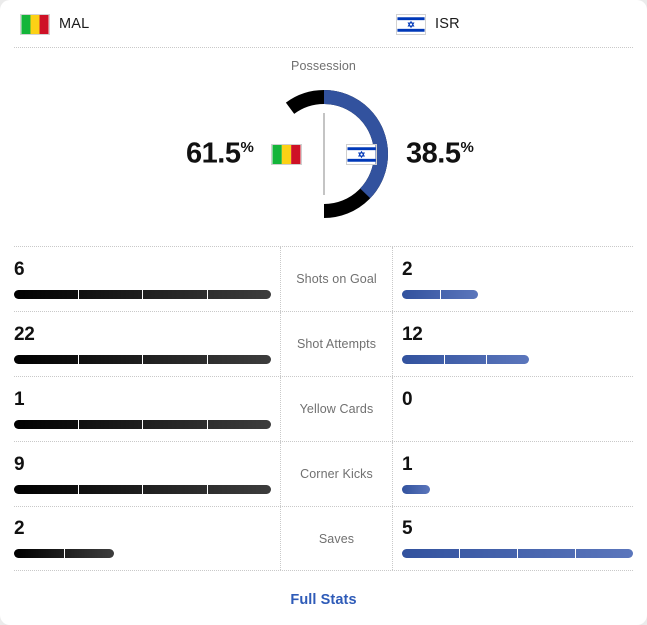  Describe the element at coordinates (147, 409) in the screenshot. I see `stat-home-cell: 1` at that location.